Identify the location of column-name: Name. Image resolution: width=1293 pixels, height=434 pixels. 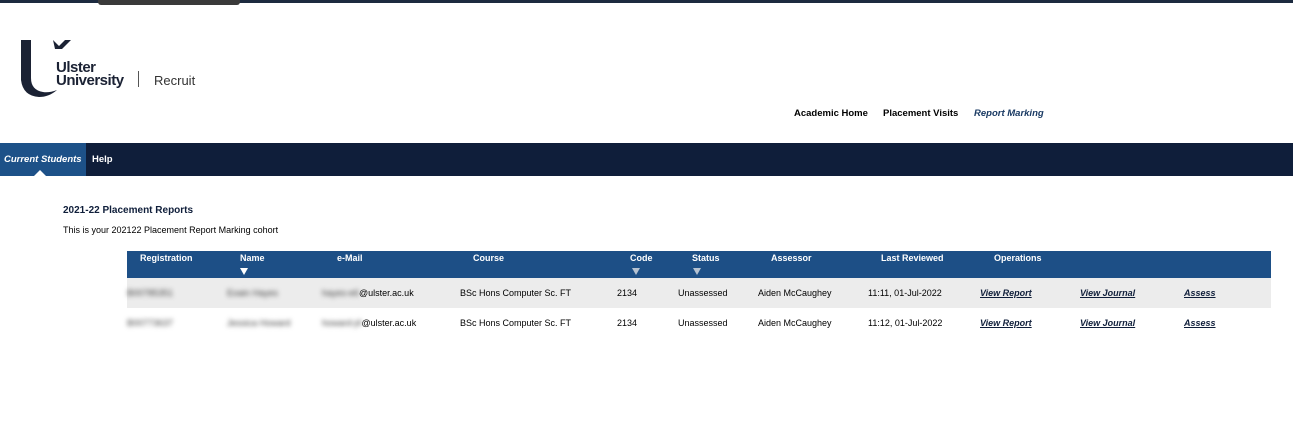
(252, 258).